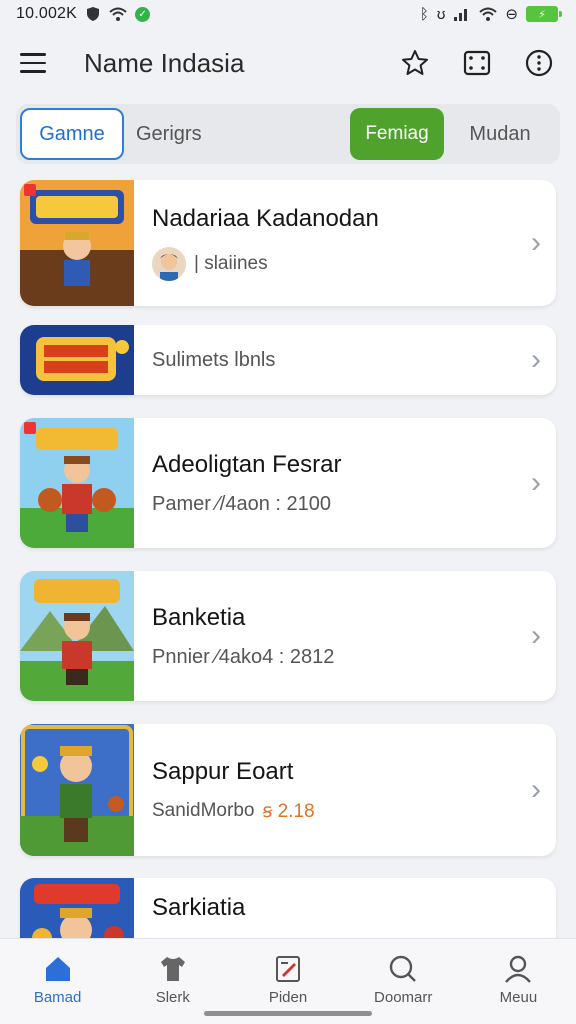 The image size is (576, 1024). I want to click on item-title: Banketia, so click(199, 617).